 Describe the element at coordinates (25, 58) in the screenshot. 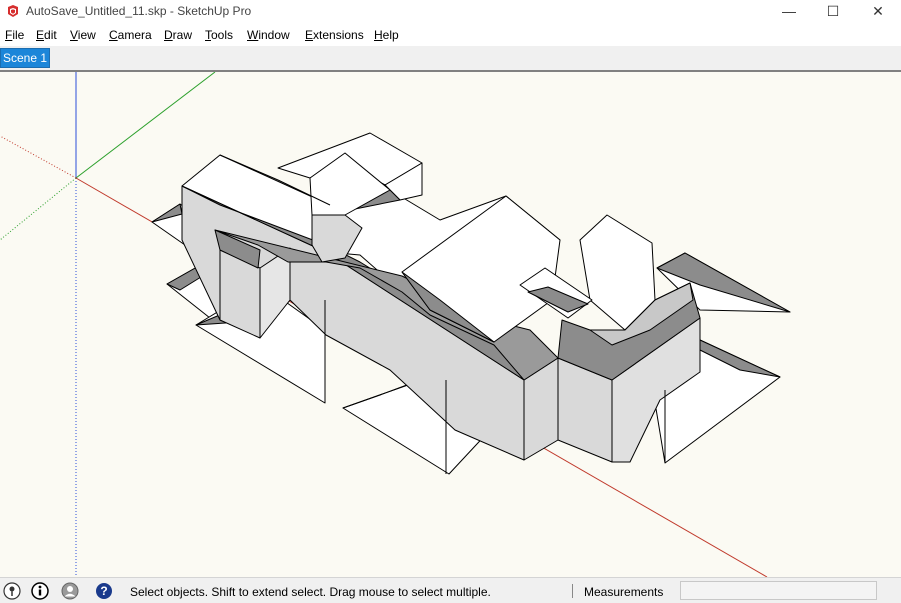

I see `scene-tab-1: Scene 1` at that location.